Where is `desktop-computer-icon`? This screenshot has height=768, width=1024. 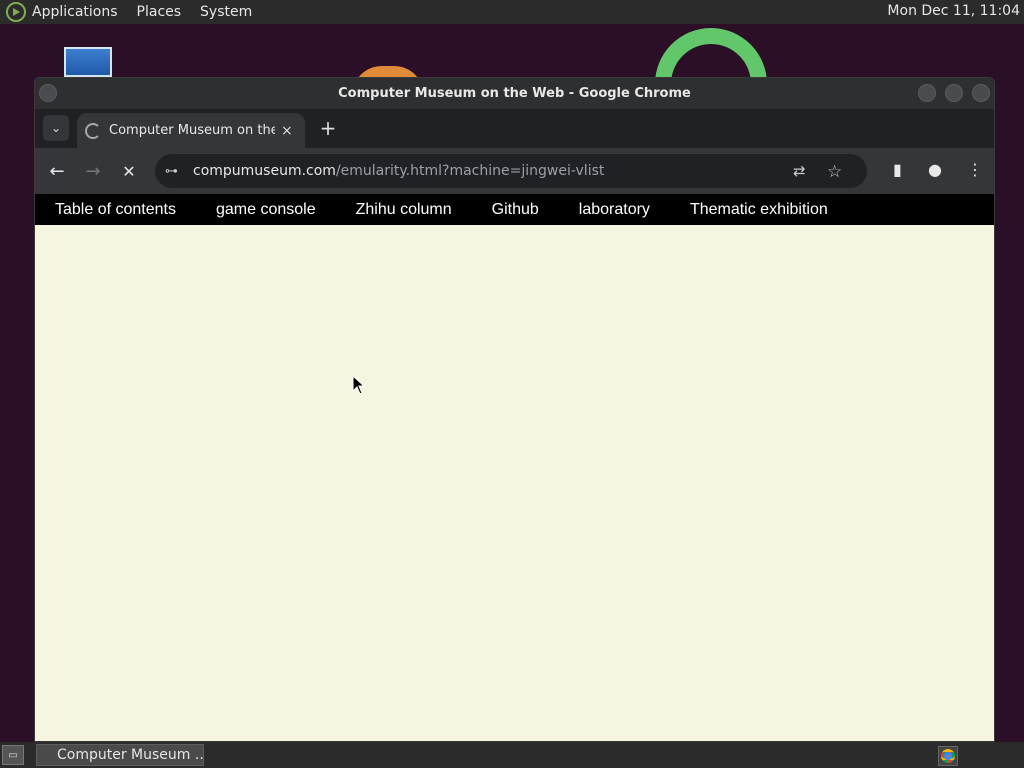
desktop-computer-icon is located at coordinates (88, 62).